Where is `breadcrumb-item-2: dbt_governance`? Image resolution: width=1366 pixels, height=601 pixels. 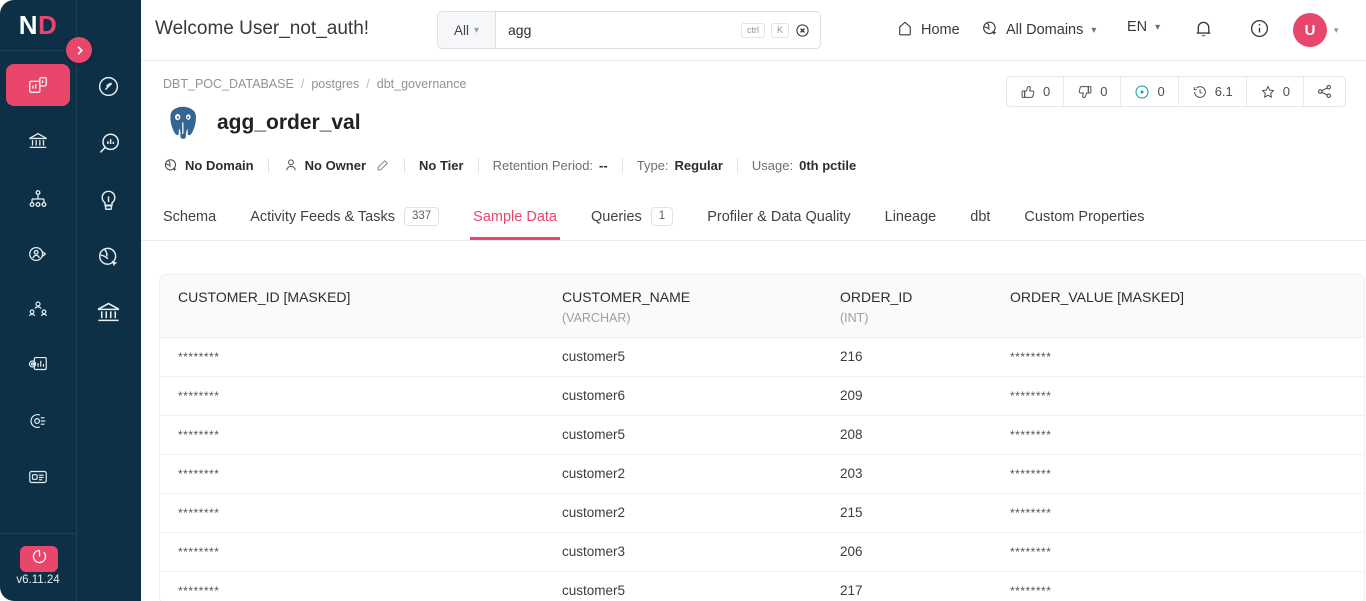 breadcrumb-item-2: dbt_governance is located at coordinates (422, 84).